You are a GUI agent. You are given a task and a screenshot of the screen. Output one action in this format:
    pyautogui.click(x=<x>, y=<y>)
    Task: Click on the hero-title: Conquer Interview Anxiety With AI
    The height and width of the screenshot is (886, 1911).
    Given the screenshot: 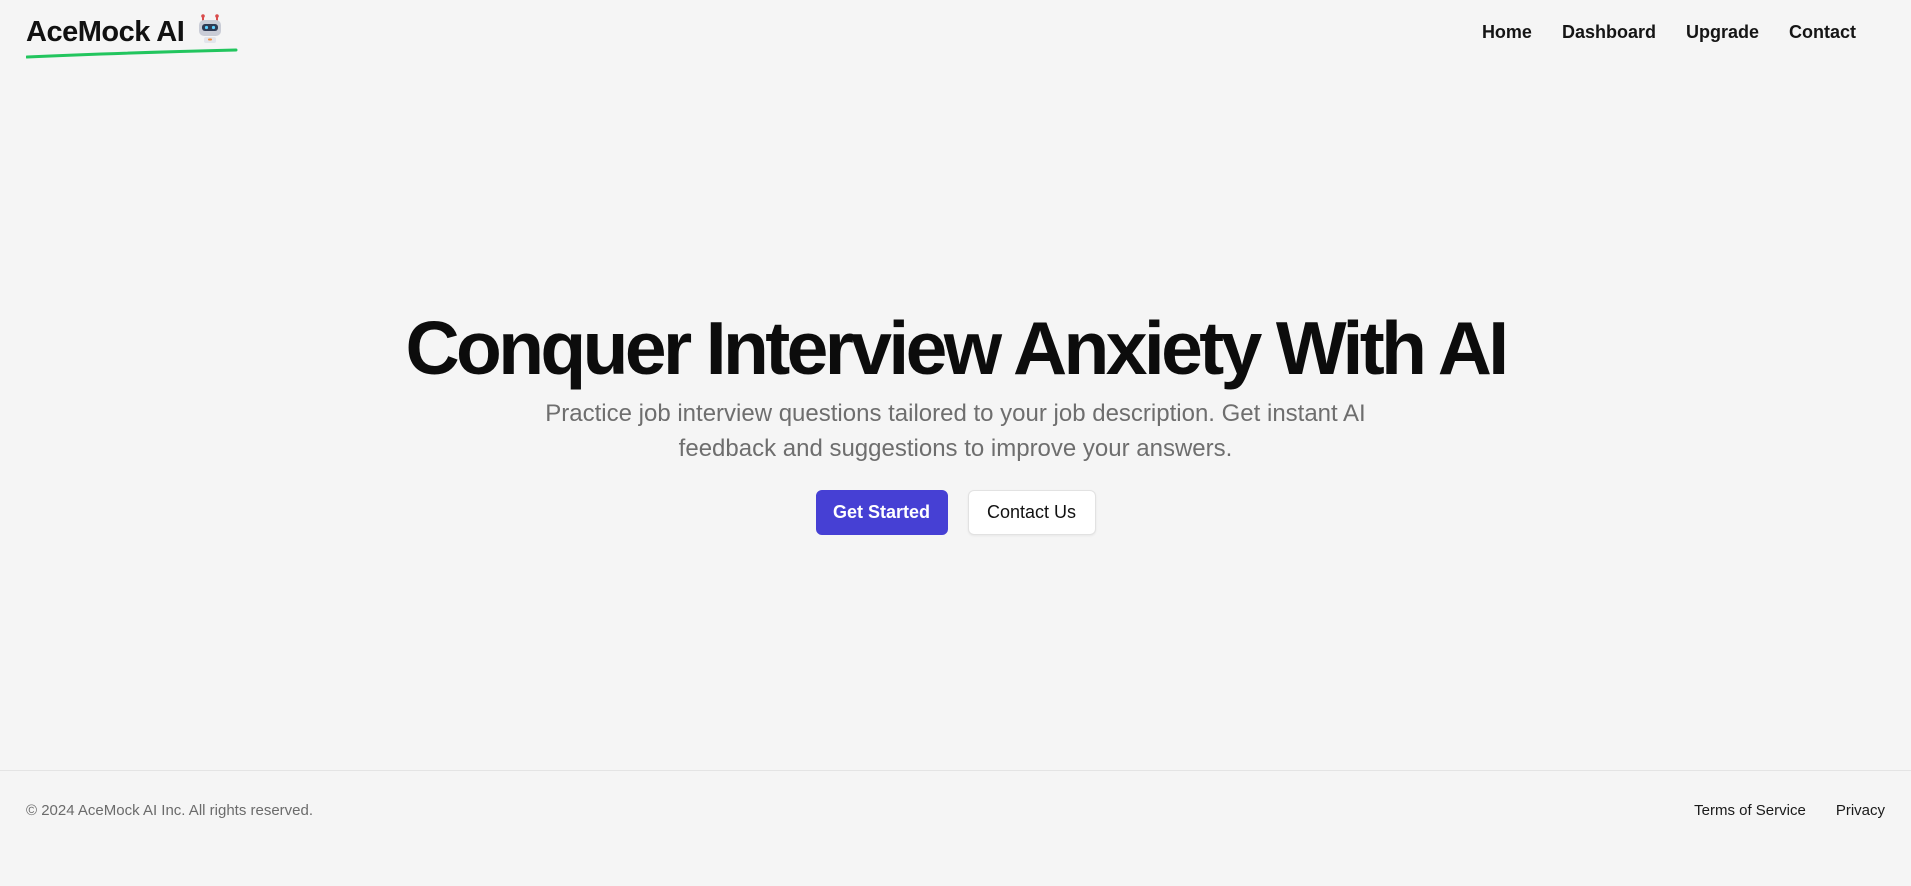 What is the action you would take?
    pyautogui.click(x=957, y=348)
    